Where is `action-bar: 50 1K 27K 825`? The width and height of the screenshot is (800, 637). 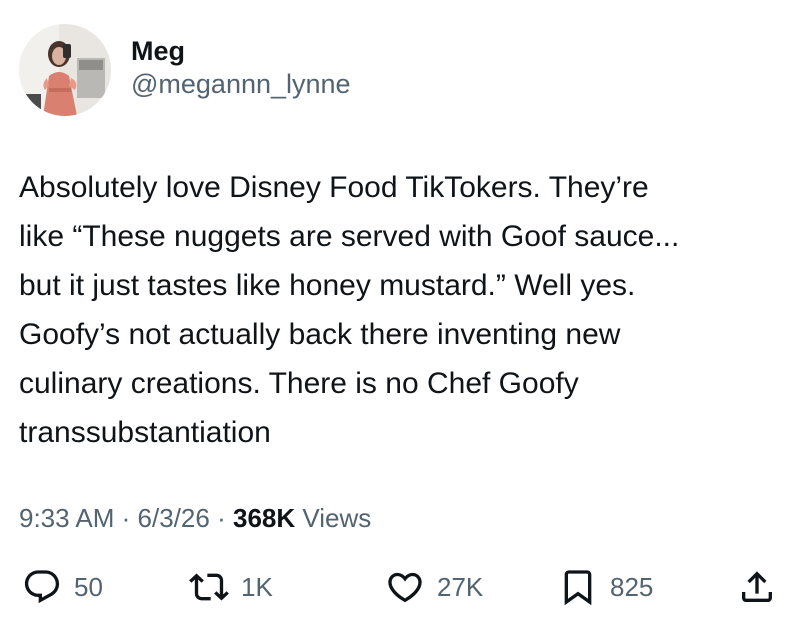 action-bar: 50 1K 27K 825 is located at coordinates (400, 587).